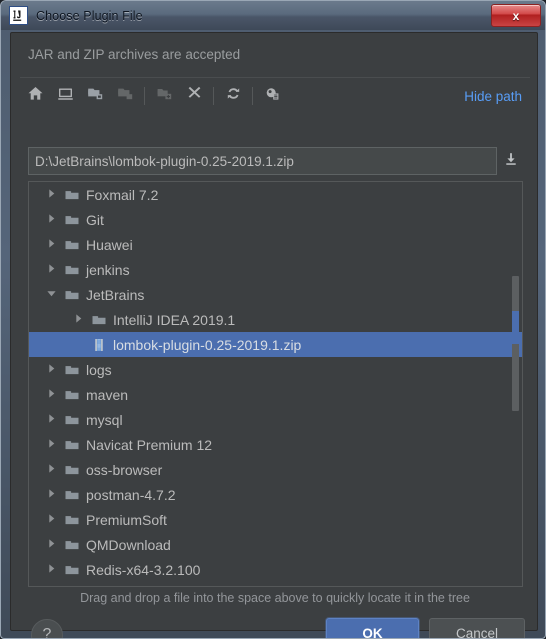 The width and height of the screenshot is (546, 639). What do you see at coordinates (275, 319) in the screenshot?
I see `tree-row: IntelliJ IDEA 2019.1` at bounding box center [275, 319].